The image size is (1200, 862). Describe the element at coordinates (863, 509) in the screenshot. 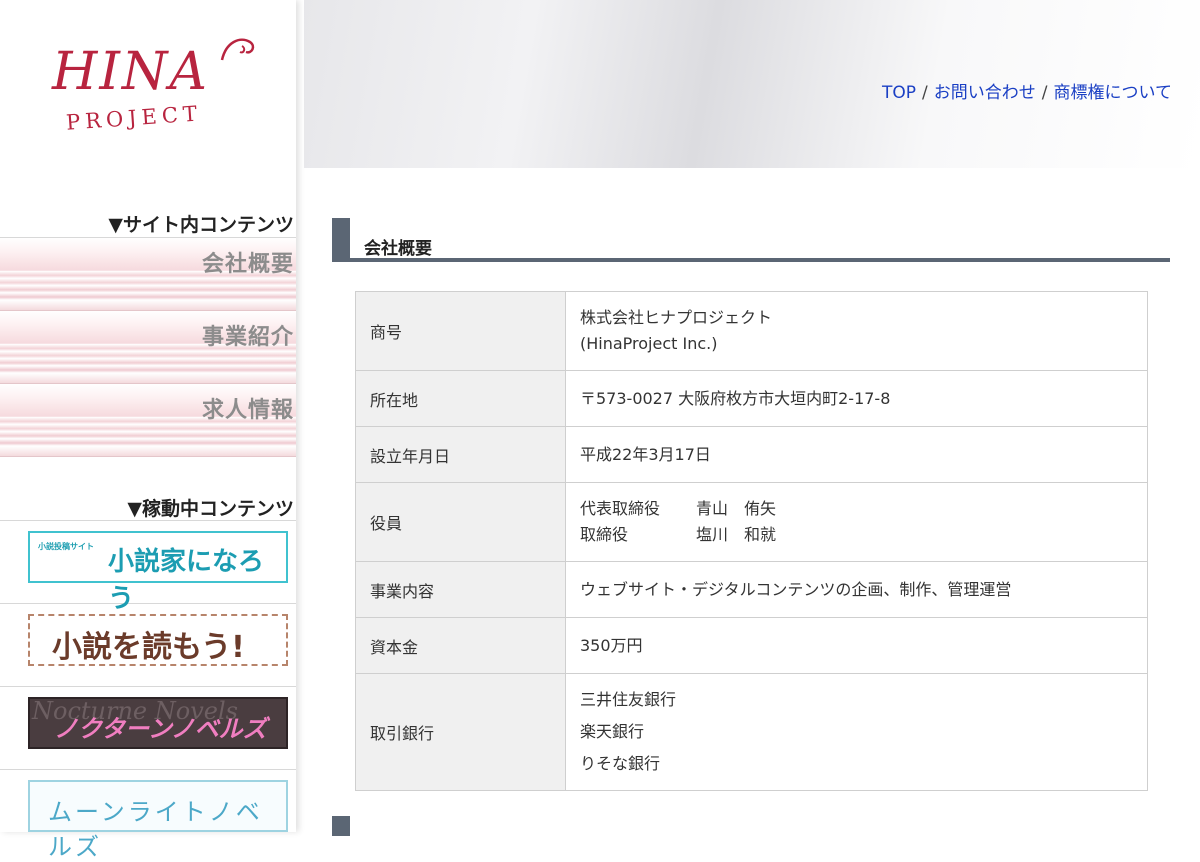

I see `officer-line: 代表取締役 青山 侑矢` at that location.